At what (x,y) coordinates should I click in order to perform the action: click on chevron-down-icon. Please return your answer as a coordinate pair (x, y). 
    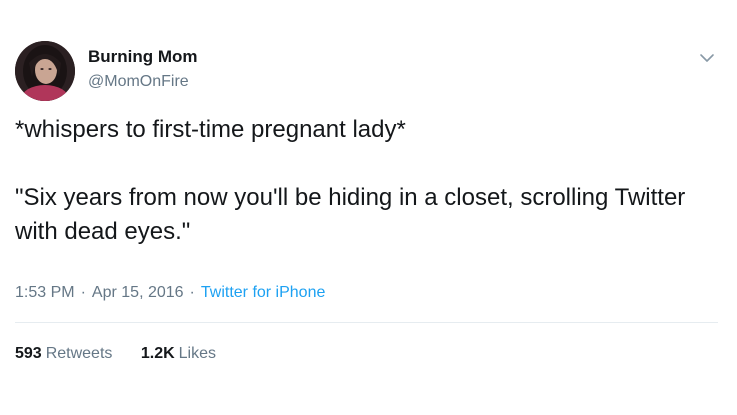
    Looking at the image, I should click on (707, 58).